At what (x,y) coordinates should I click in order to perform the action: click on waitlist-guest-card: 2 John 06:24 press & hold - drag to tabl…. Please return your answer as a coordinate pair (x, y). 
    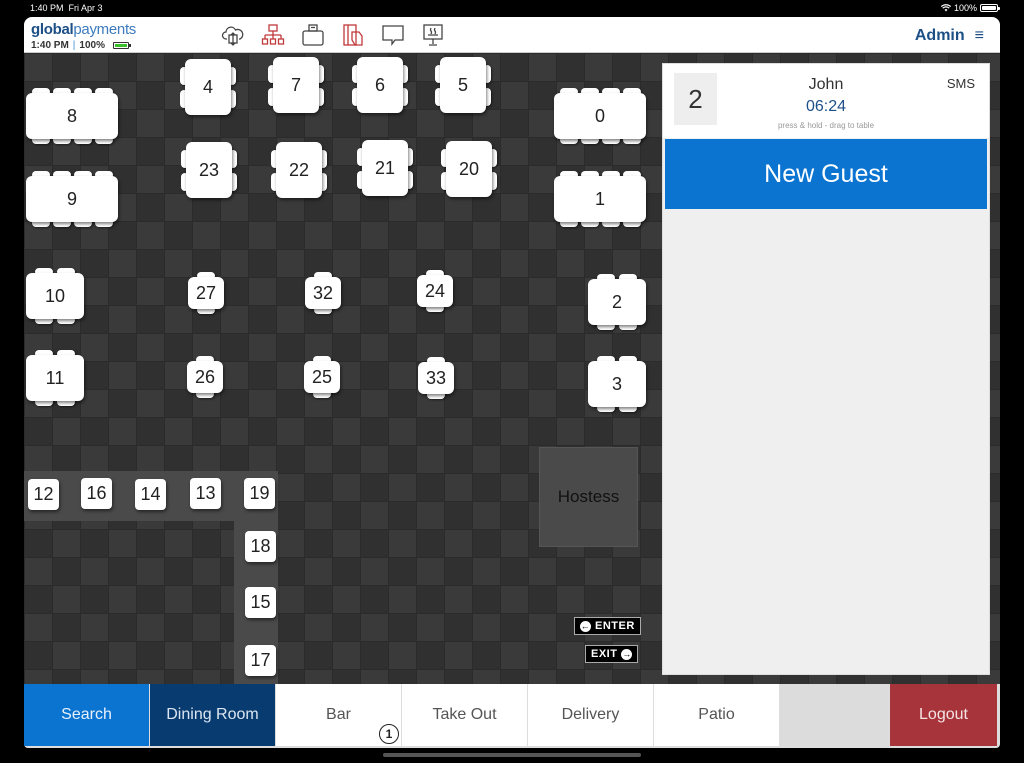
    Looking at the image, I should click on (826, 101).